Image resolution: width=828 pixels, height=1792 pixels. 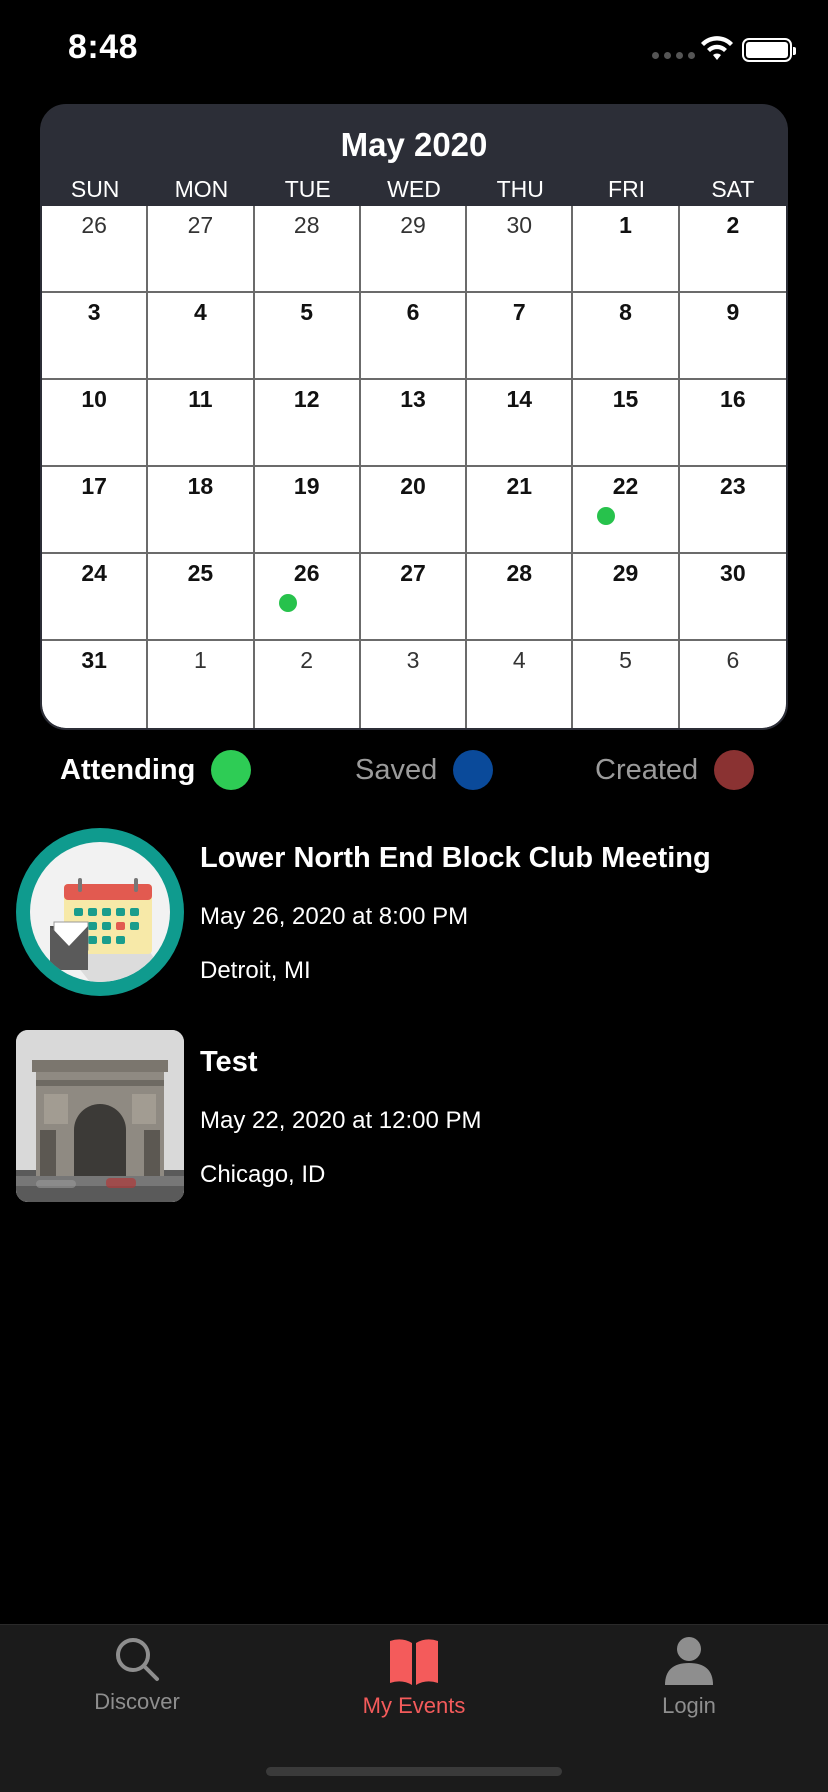 What do you see at coordinates (733, 486) in the screenshot?
I see `calendar-day-number: 23` at bounding box center [733, 486].